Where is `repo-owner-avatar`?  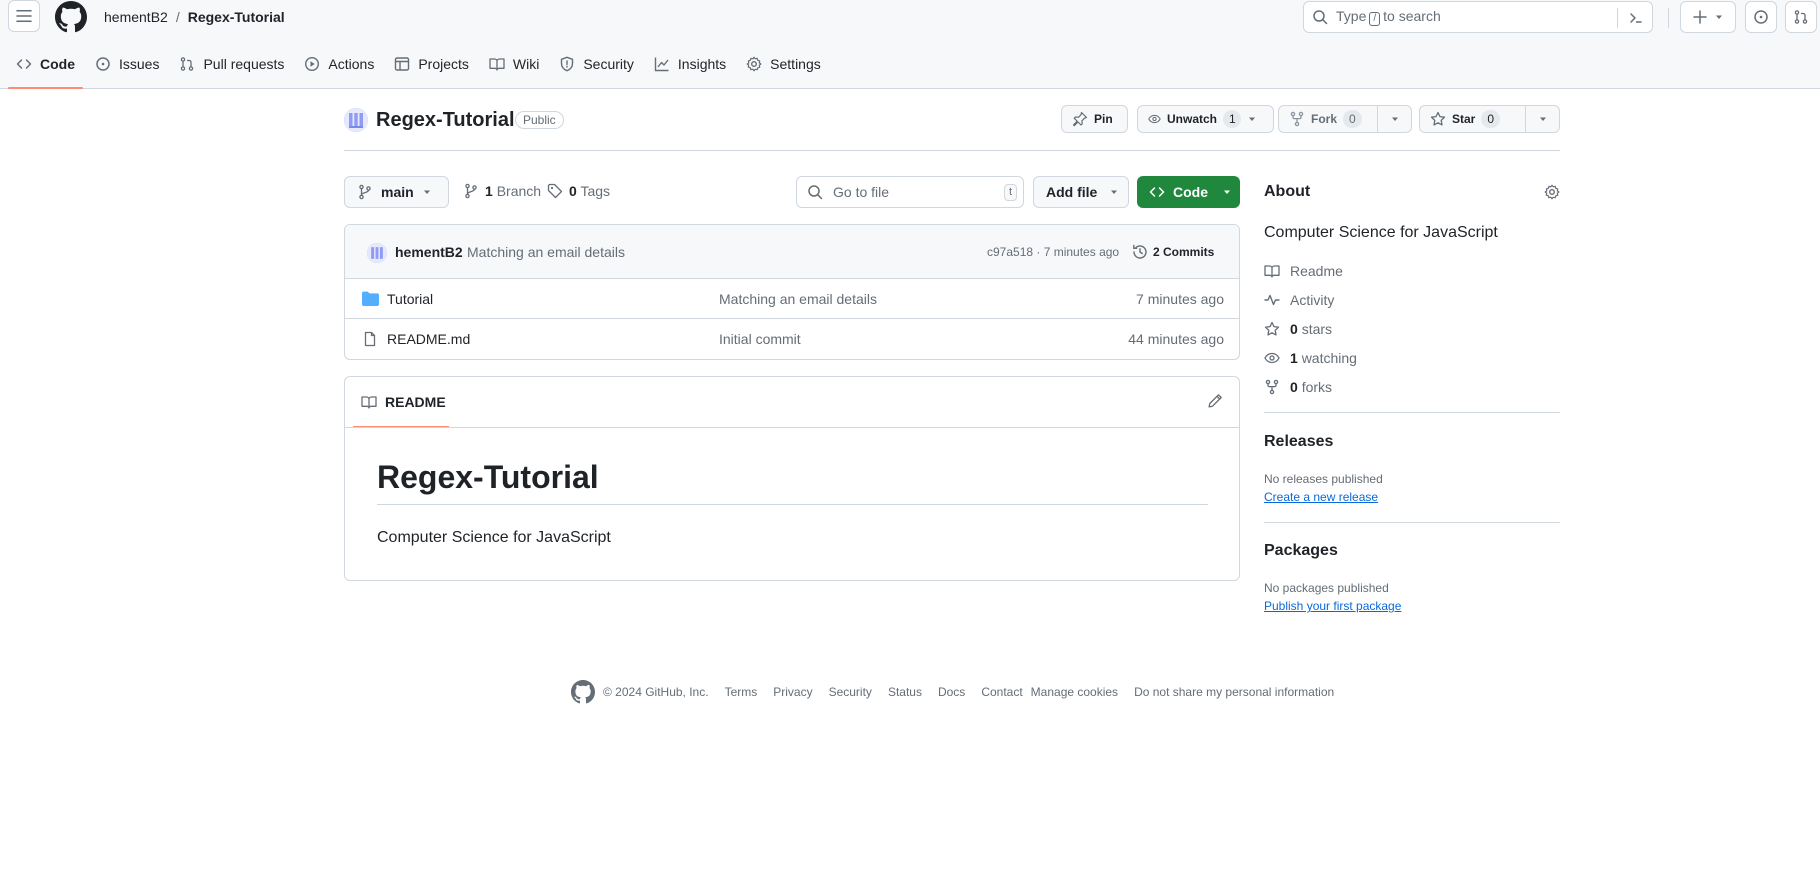
repo-owner-avatar is located at coordinates (356, 120).